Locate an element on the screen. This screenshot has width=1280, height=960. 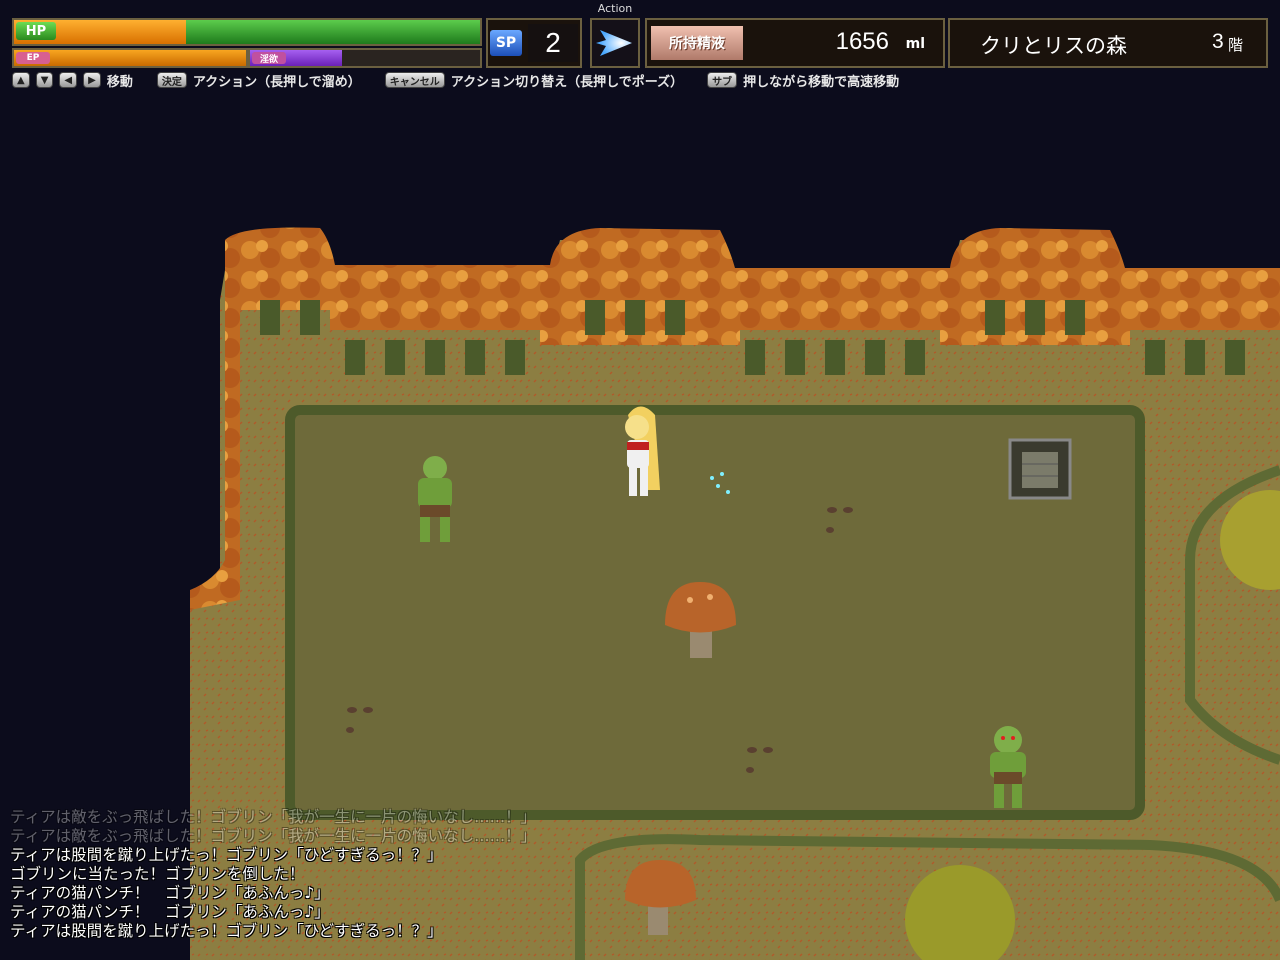
location-panel: クリとリスの森 3 階 is located at coordinates (1108, 43).